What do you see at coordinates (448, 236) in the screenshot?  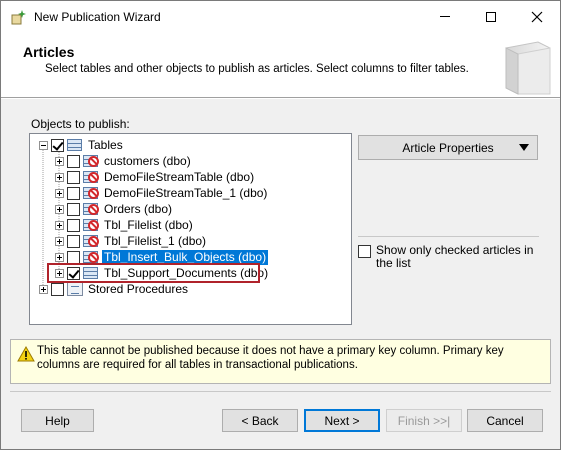 I see `side-divider` at bounding box center [448, 236].